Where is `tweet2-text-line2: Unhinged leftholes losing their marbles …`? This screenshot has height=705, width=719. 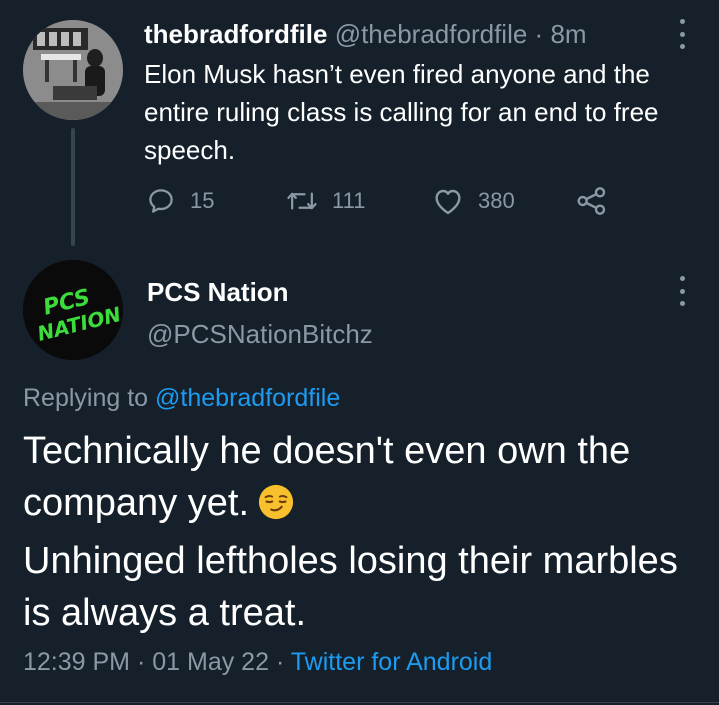
tweet2-text-line2: Unhinged leftholes losing their marbles … is located at coordinates (350, 587).